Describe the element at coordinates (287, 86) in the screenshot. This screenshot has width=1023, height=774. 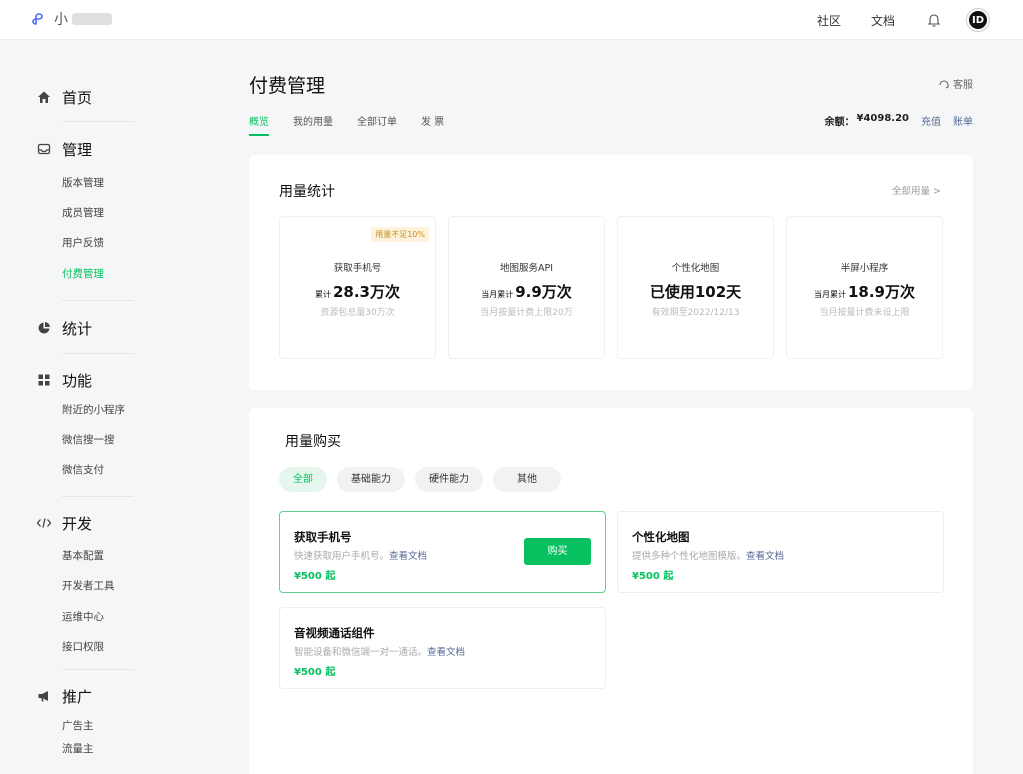
I see `page-title: 付费管理` at that location.